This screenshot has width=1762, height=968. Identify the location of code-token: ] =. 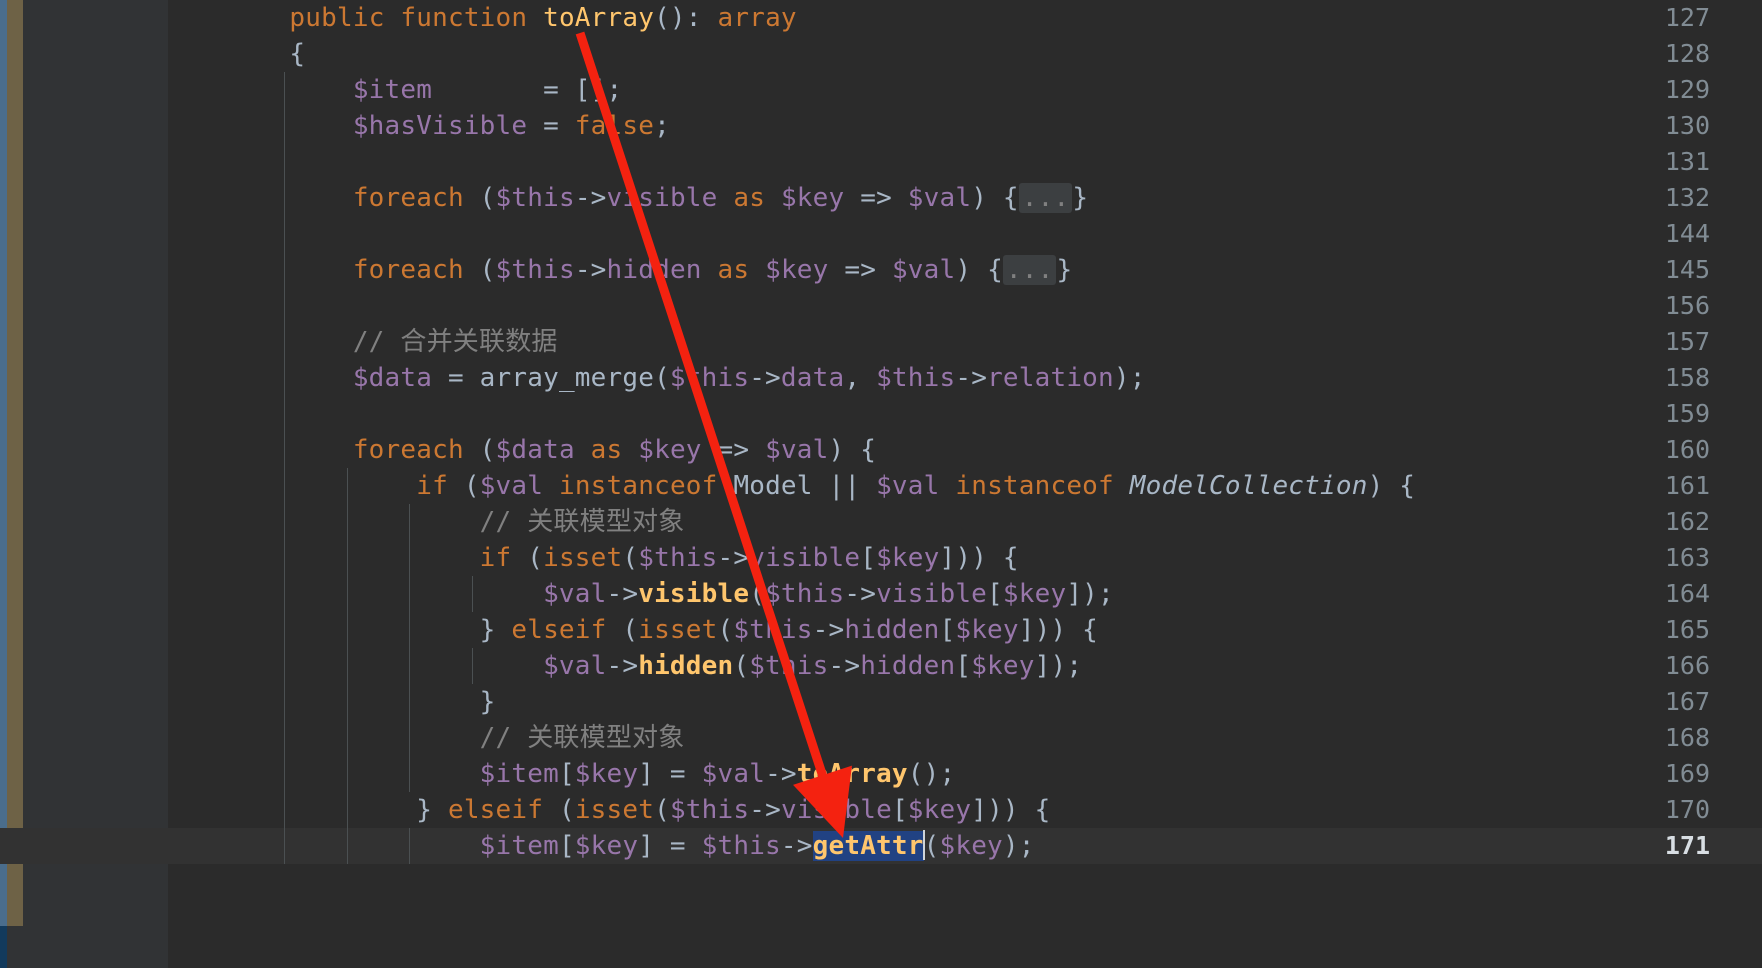
(670, 846).